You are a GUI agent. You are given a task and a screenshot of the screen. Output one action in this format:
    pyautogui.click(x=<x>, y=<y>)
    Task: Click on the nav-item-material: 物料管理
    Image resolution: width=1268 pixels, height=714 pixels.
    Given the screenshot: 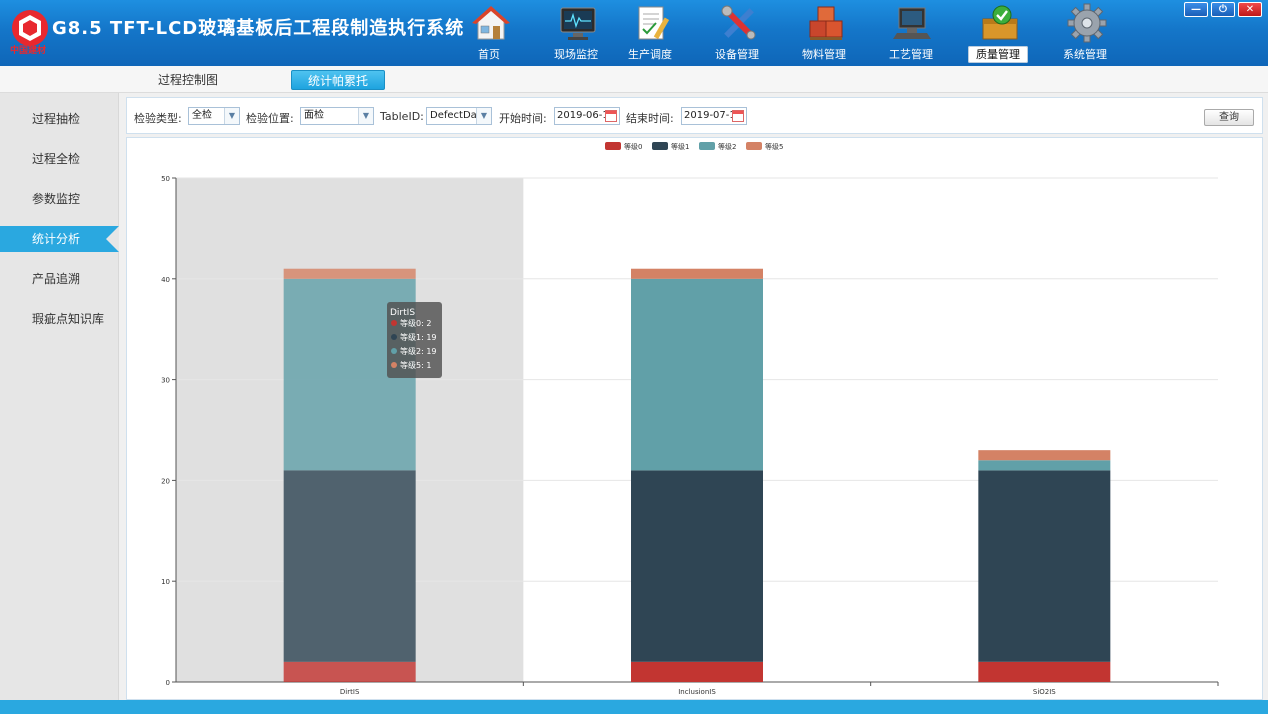 What is the action you would take?
    pyautogui.click(x=824, y=33)
    